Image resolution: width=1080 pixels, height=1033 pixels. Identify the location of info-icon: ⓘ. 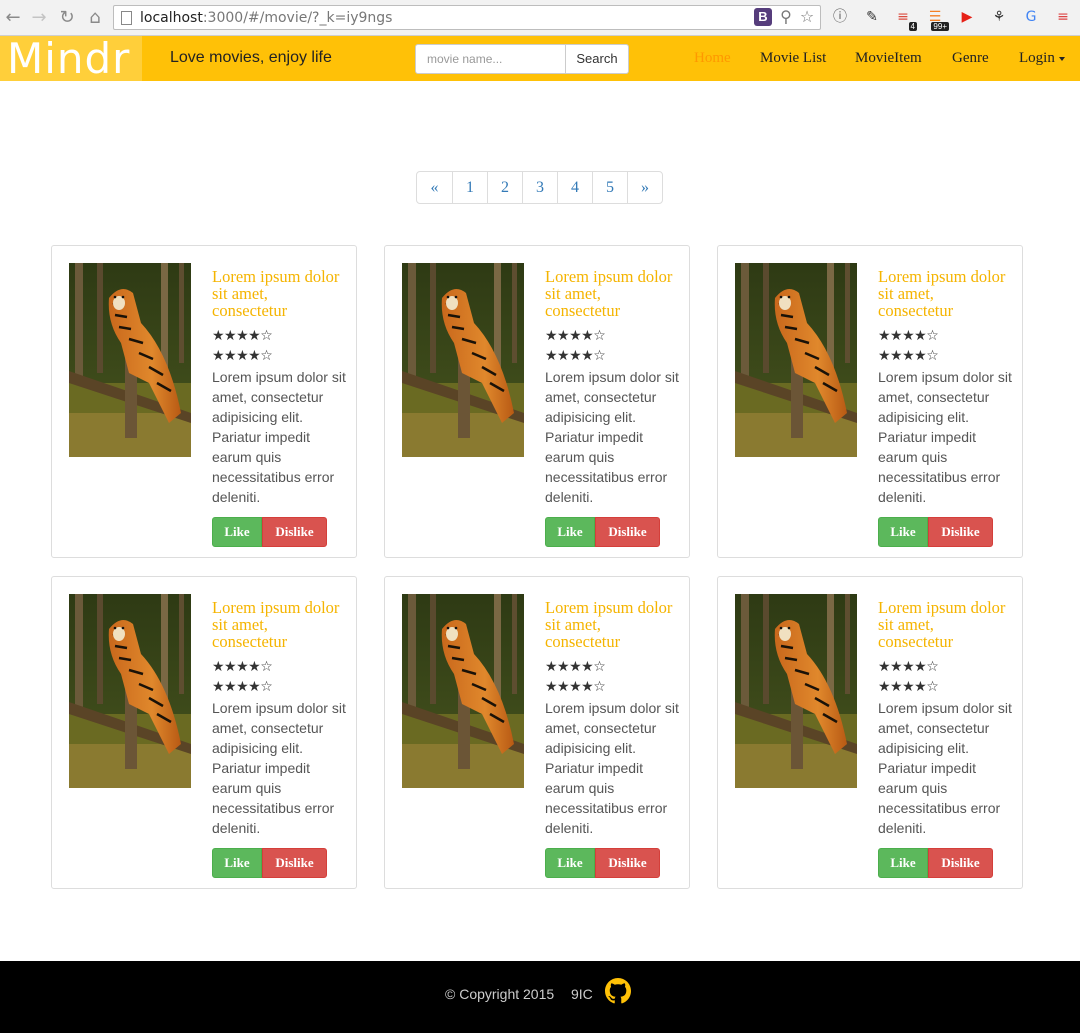
(840, 17).